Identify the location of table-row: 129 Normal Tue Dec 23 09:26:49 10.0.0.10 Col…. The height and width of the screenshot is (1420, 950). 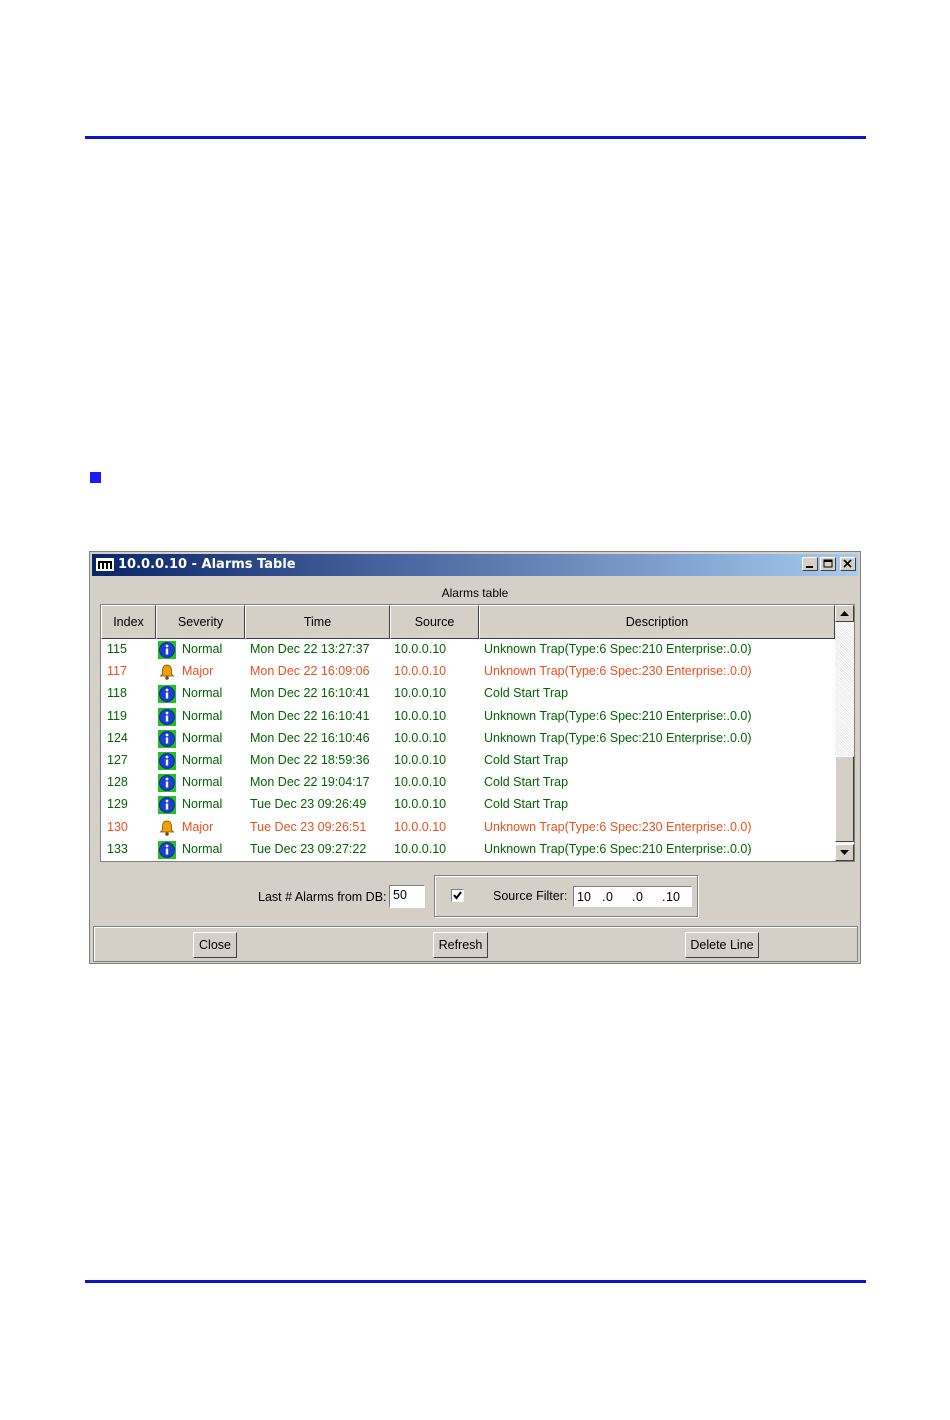
(468, 805).